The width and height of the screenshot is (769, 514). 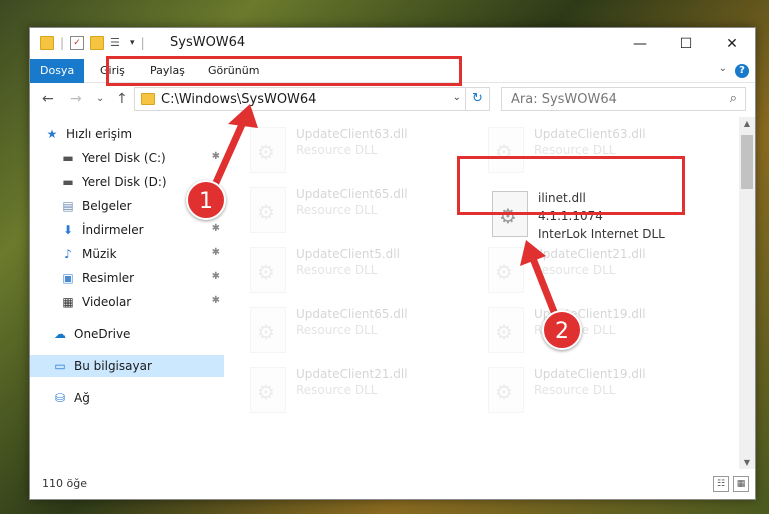 I want to click on sidebar-item-quick-access: ★ Hızlı erişim, so click(x=141, y=134).